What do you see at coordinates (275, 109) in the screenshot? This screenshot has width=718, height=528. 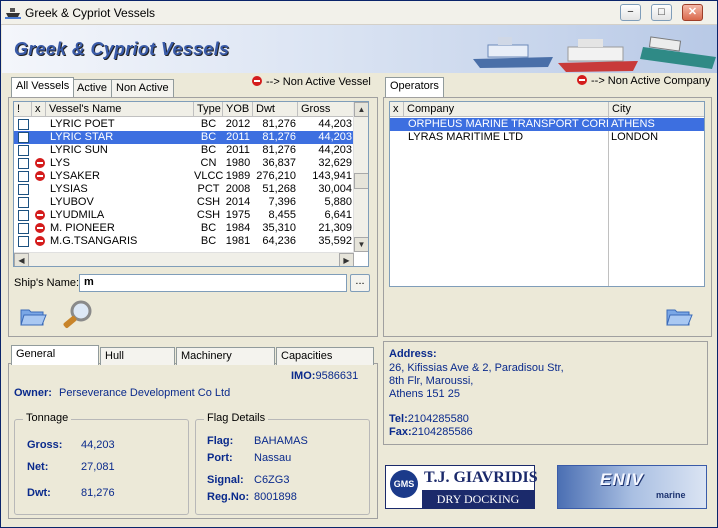 I see `col-header-dwt: Dwt` at bounding box center [275, 109].